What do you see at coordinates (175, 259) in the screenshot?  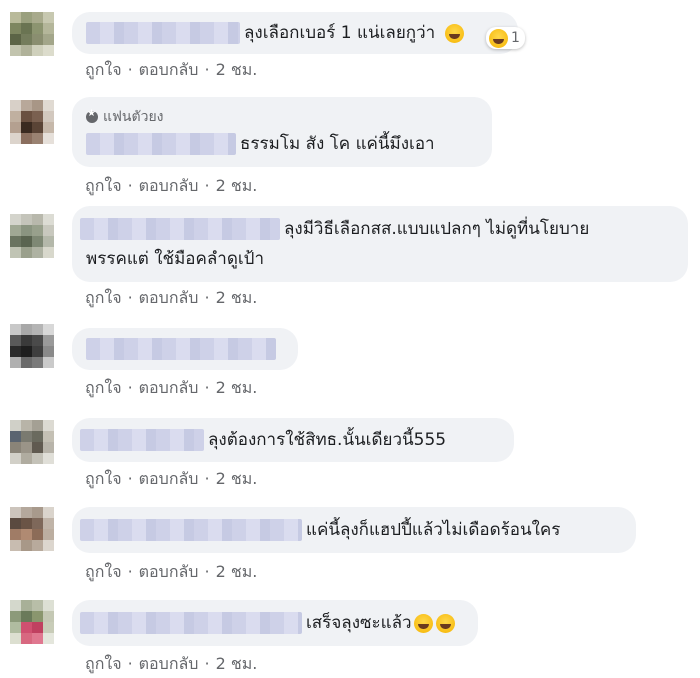 I see `comment-text-line-2: พรรคแต่ ใช้มือคลำดูเป้า` at bounding box center [175, 259].